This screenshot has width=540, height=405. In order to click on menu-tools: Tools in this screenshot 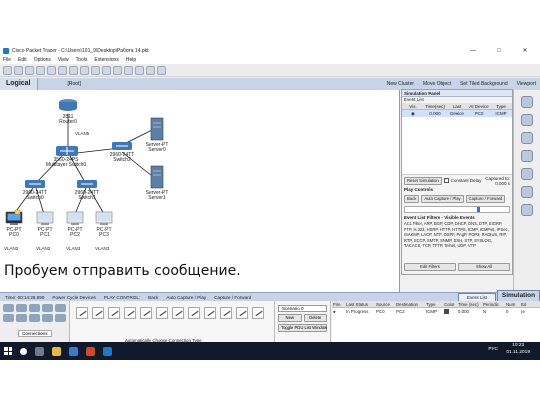, I will do `click(82, 60)`.